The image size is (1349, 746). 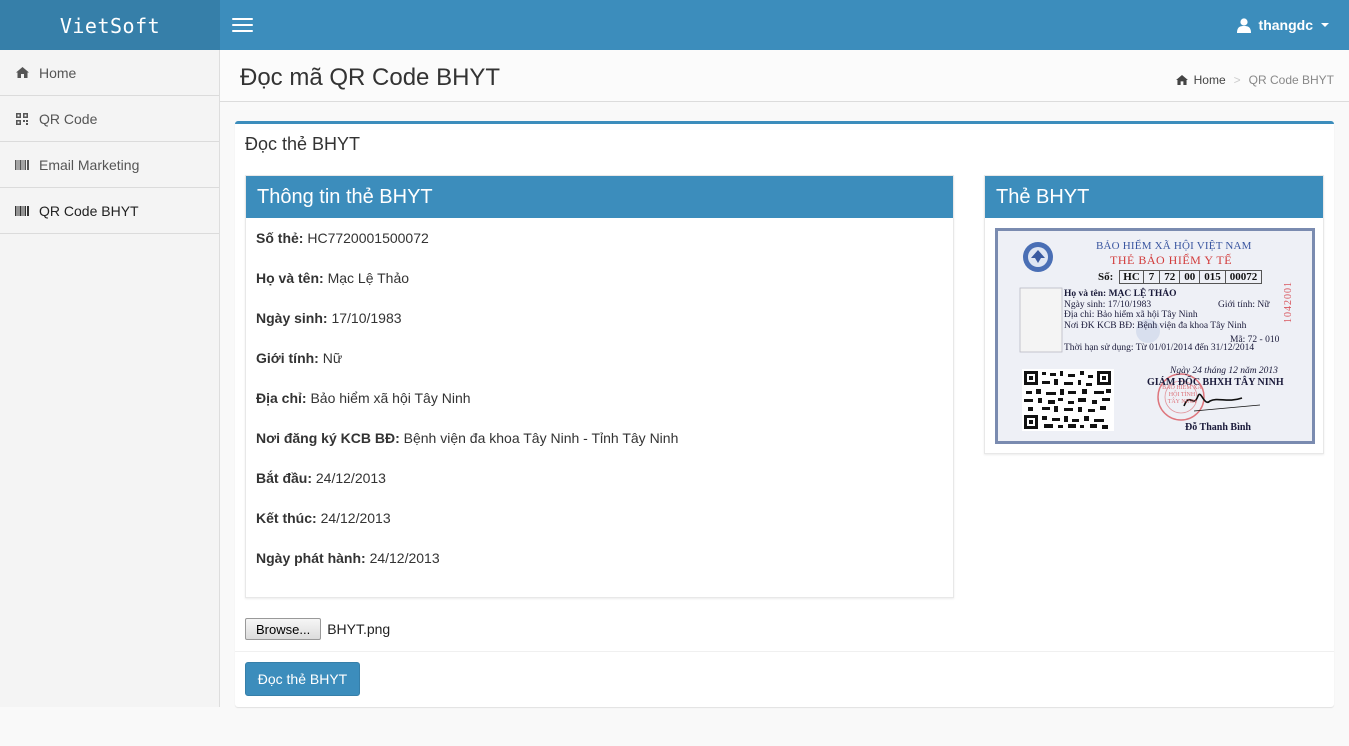 What do you see at coordinates (1106, 277) in the screenshot?
I see `card-number-label: Số:` at bounding box center [1106, 277].